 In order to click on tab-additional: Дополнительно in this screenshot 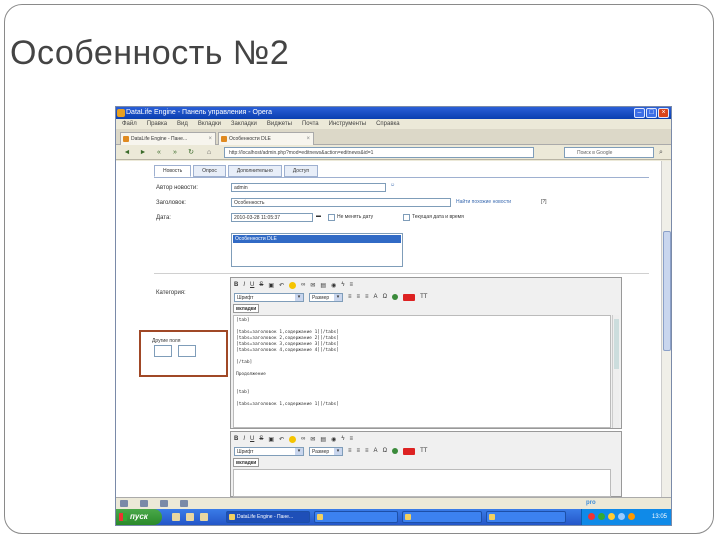, I will do `click(254, 171)`.